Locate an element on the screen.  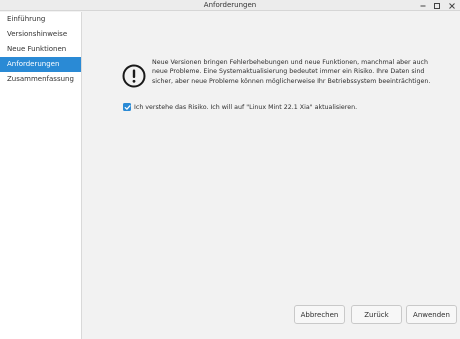
exclamation-circle-icon is located at coordinates (134, 76).